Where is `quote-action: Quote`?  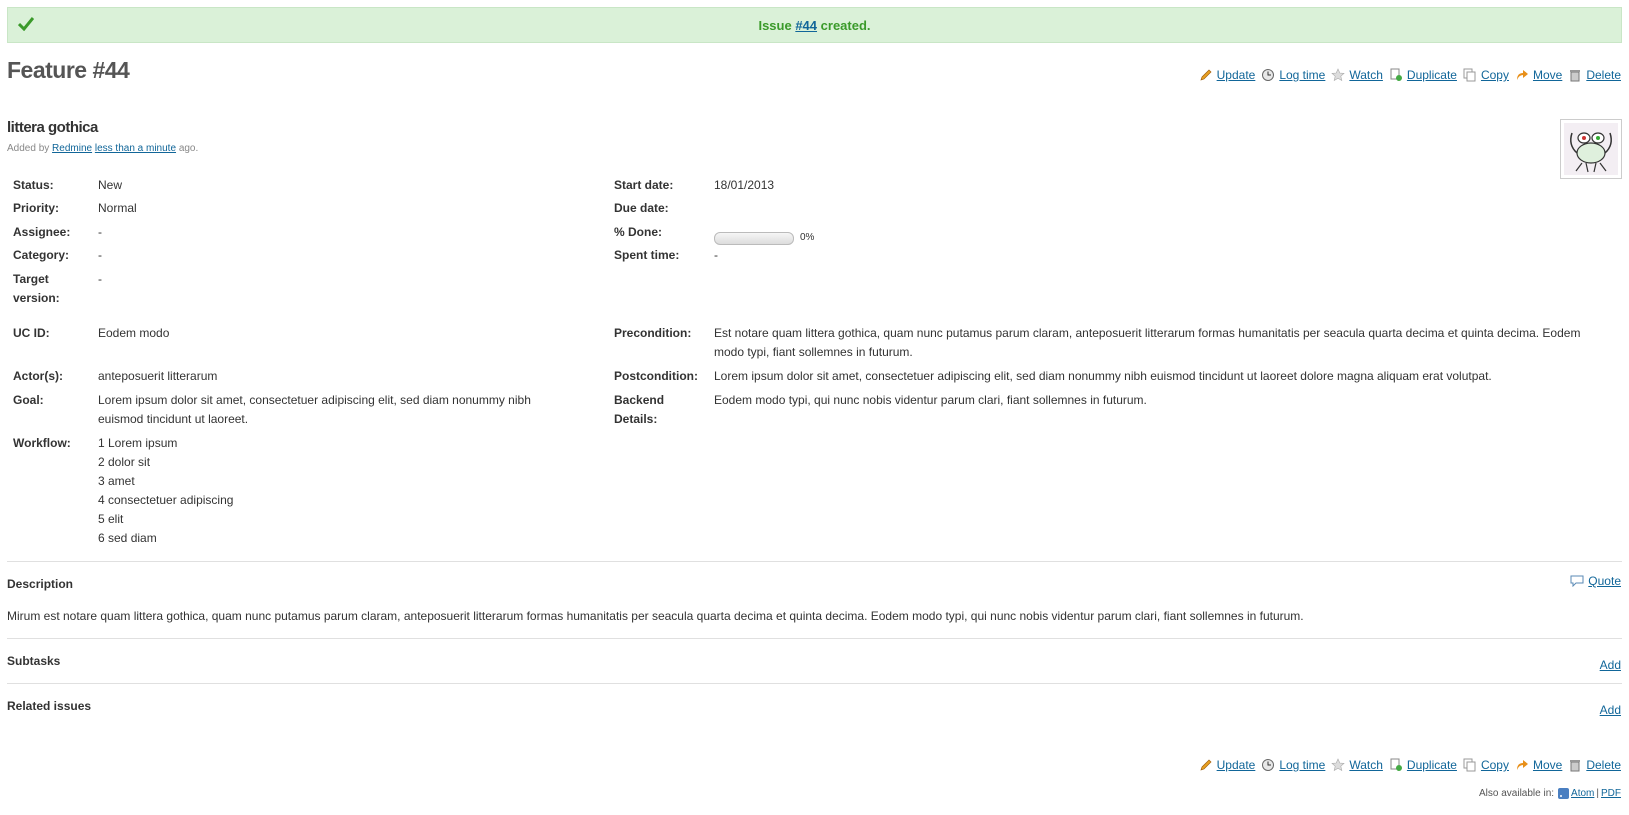
quote-action: Quote is located at coordinates (1595, 581).